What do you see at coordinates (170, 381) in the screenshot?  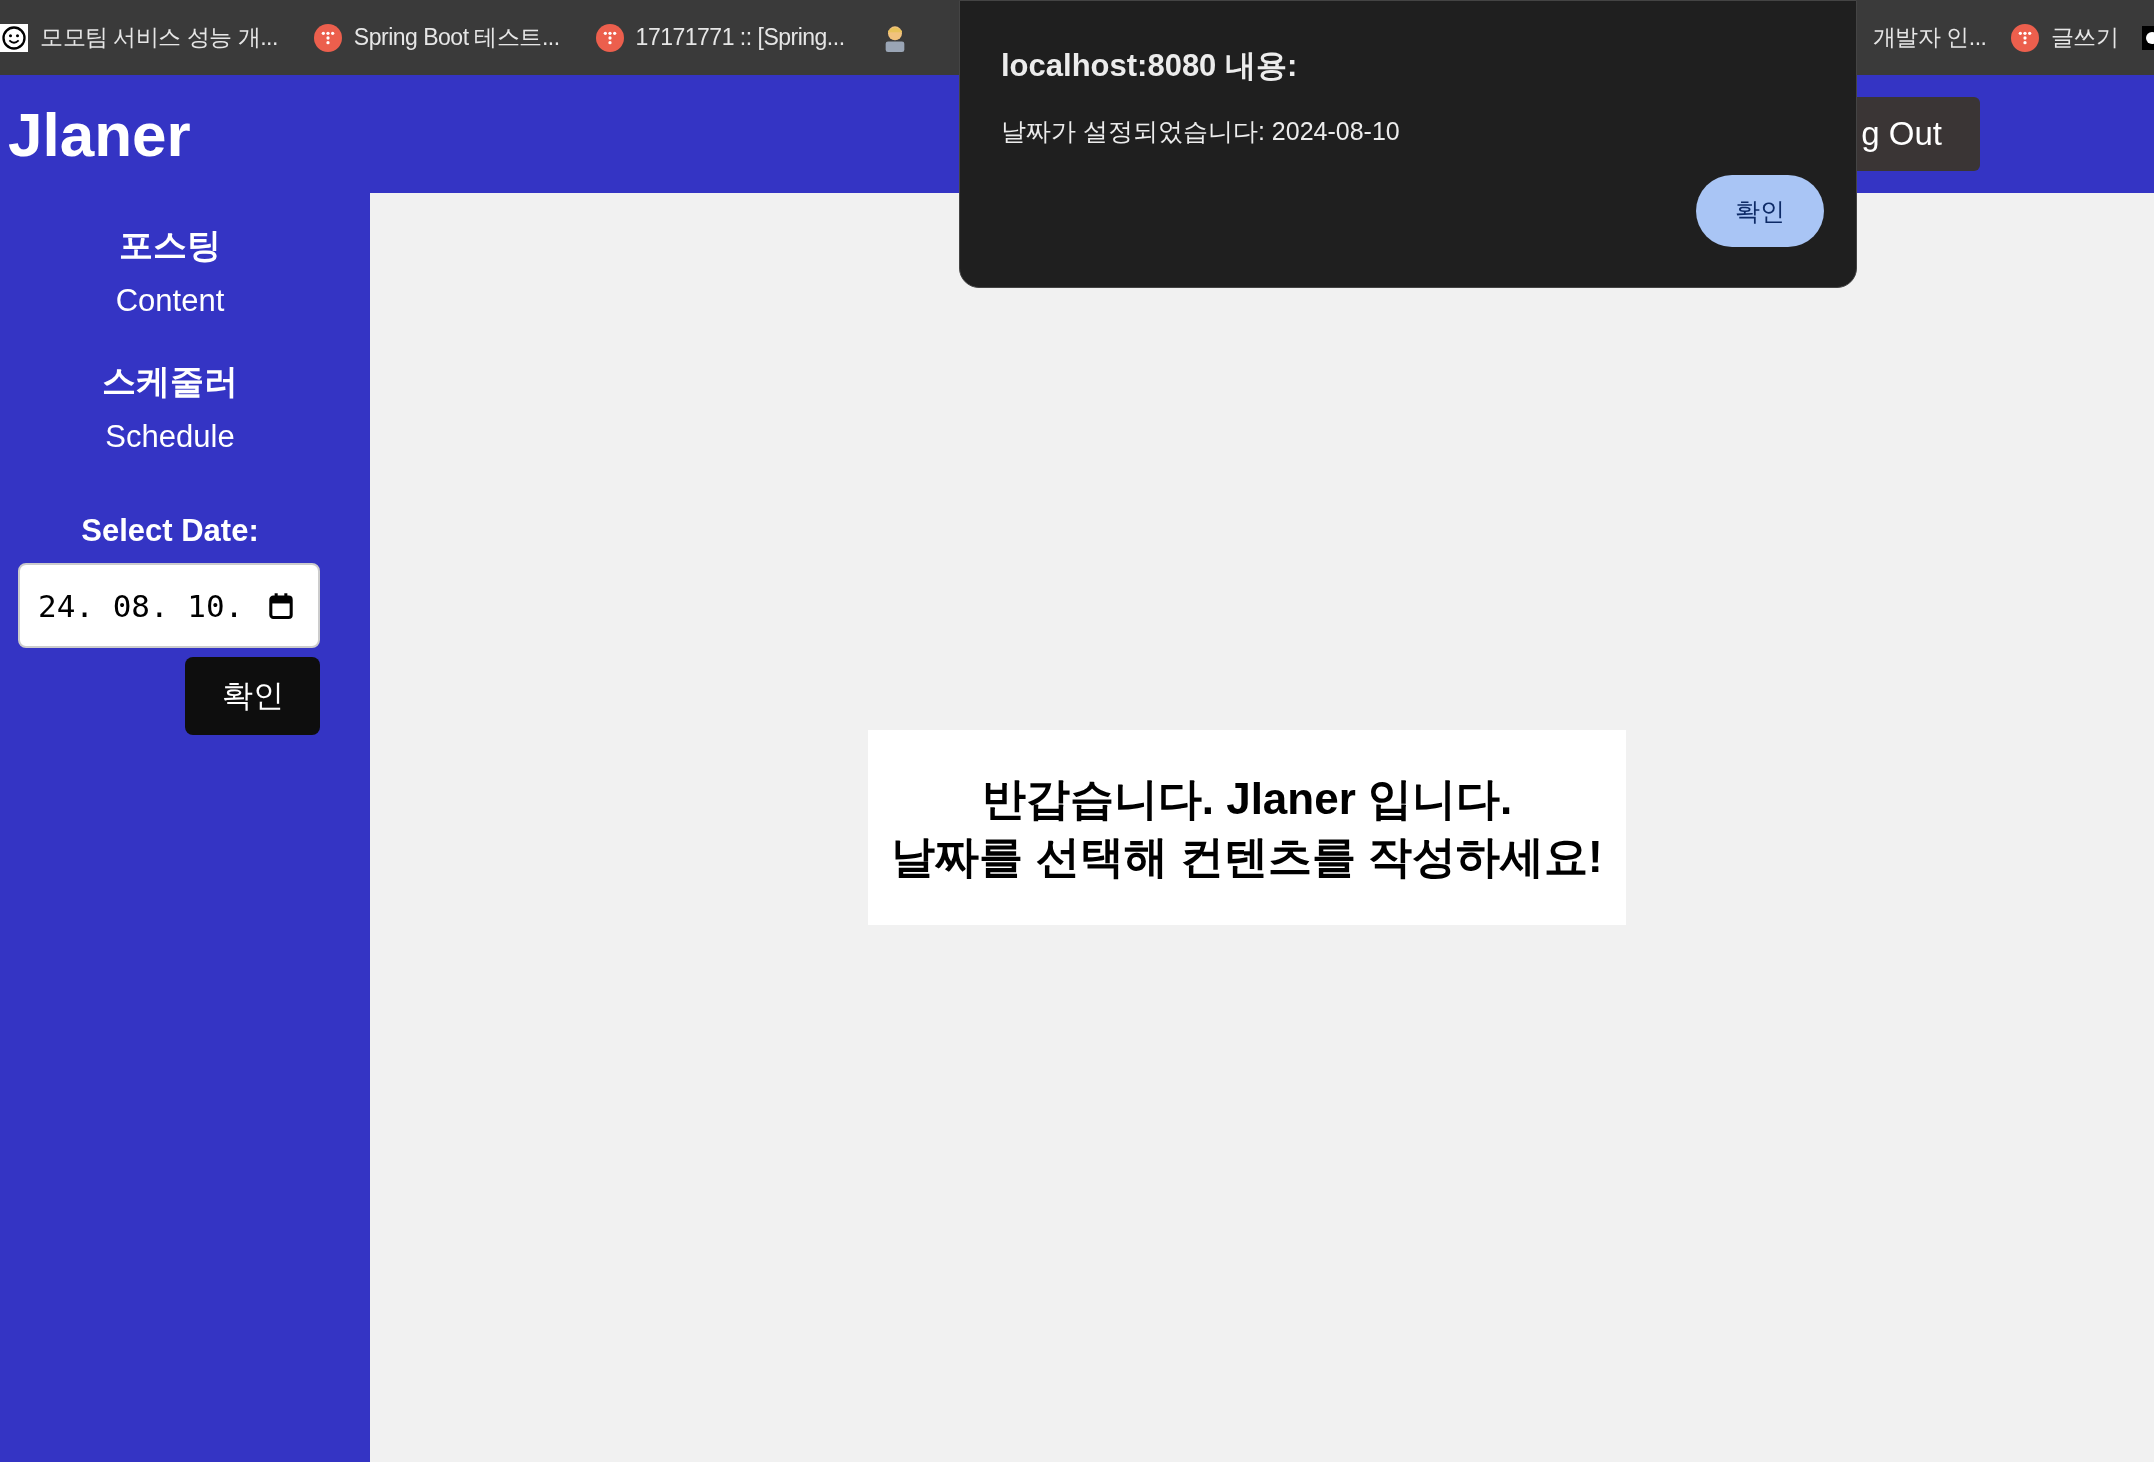 I see `sidebar-heading: 스케줄러` at bounding box center [170, 381].